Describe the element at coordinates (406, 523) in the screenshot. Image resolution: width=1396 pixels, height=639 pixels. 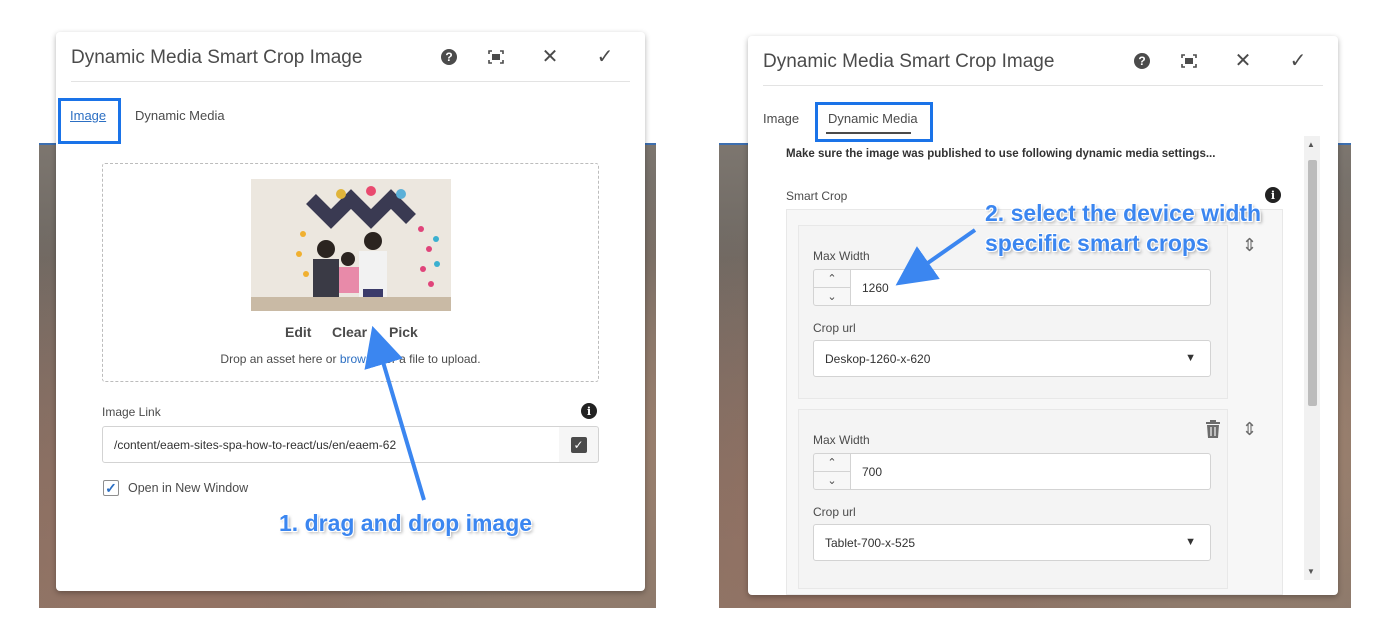
I see `annotation-step1: 1. drag and drop image` at that location.